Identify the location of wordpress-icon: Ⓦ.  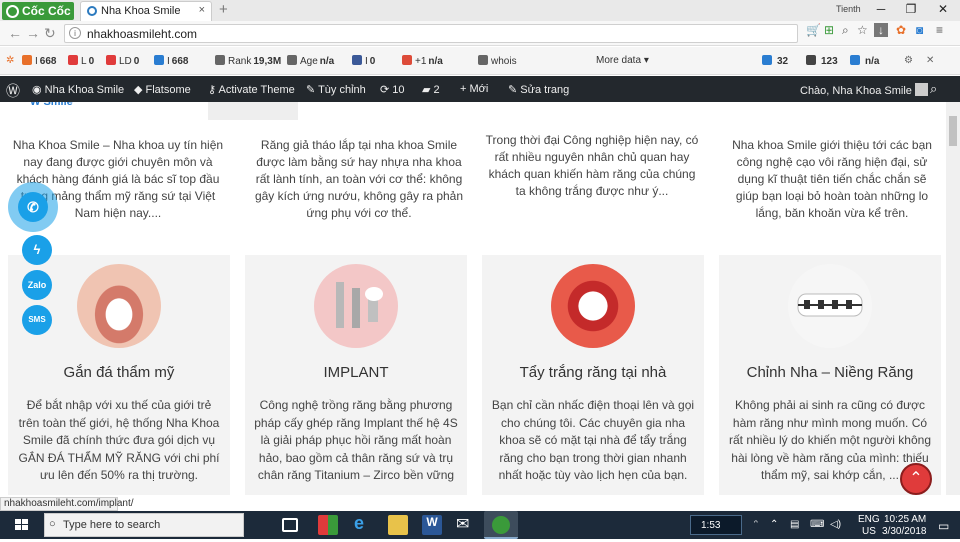
(13, 91).